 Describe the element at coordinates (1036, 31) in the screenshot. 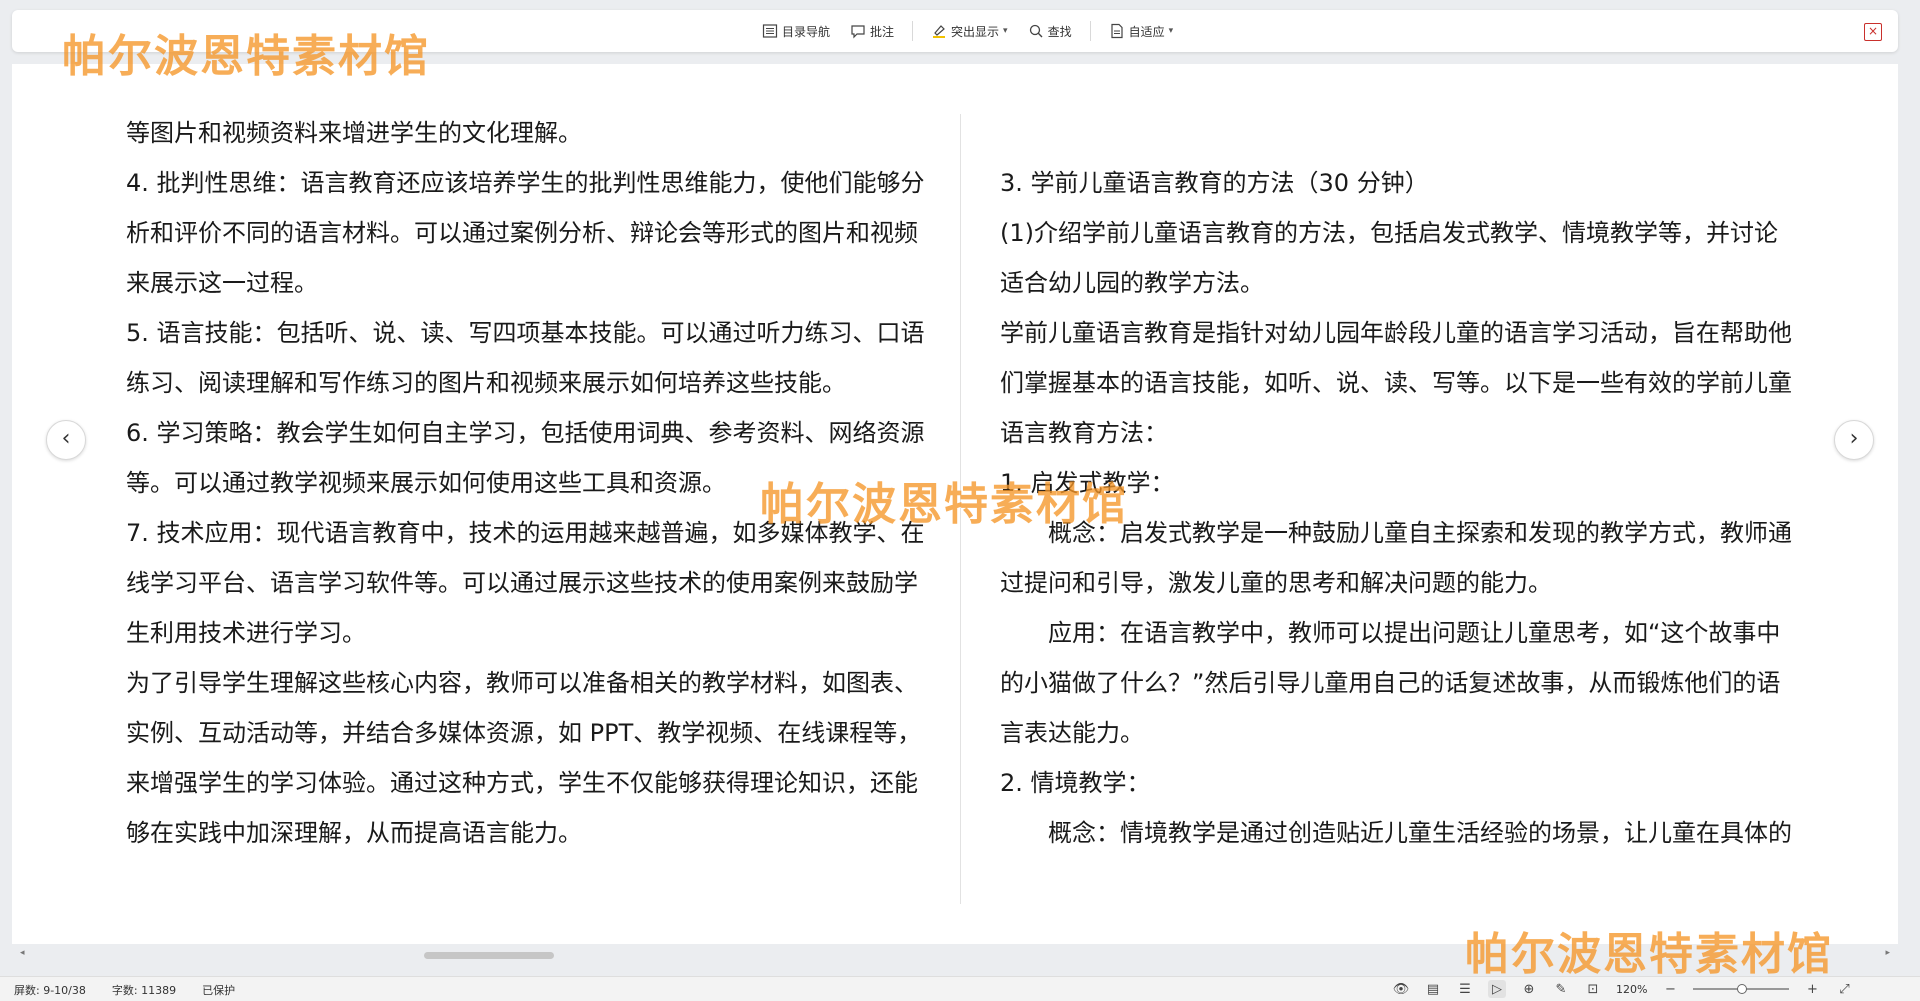

I see `search-icon` at that location.